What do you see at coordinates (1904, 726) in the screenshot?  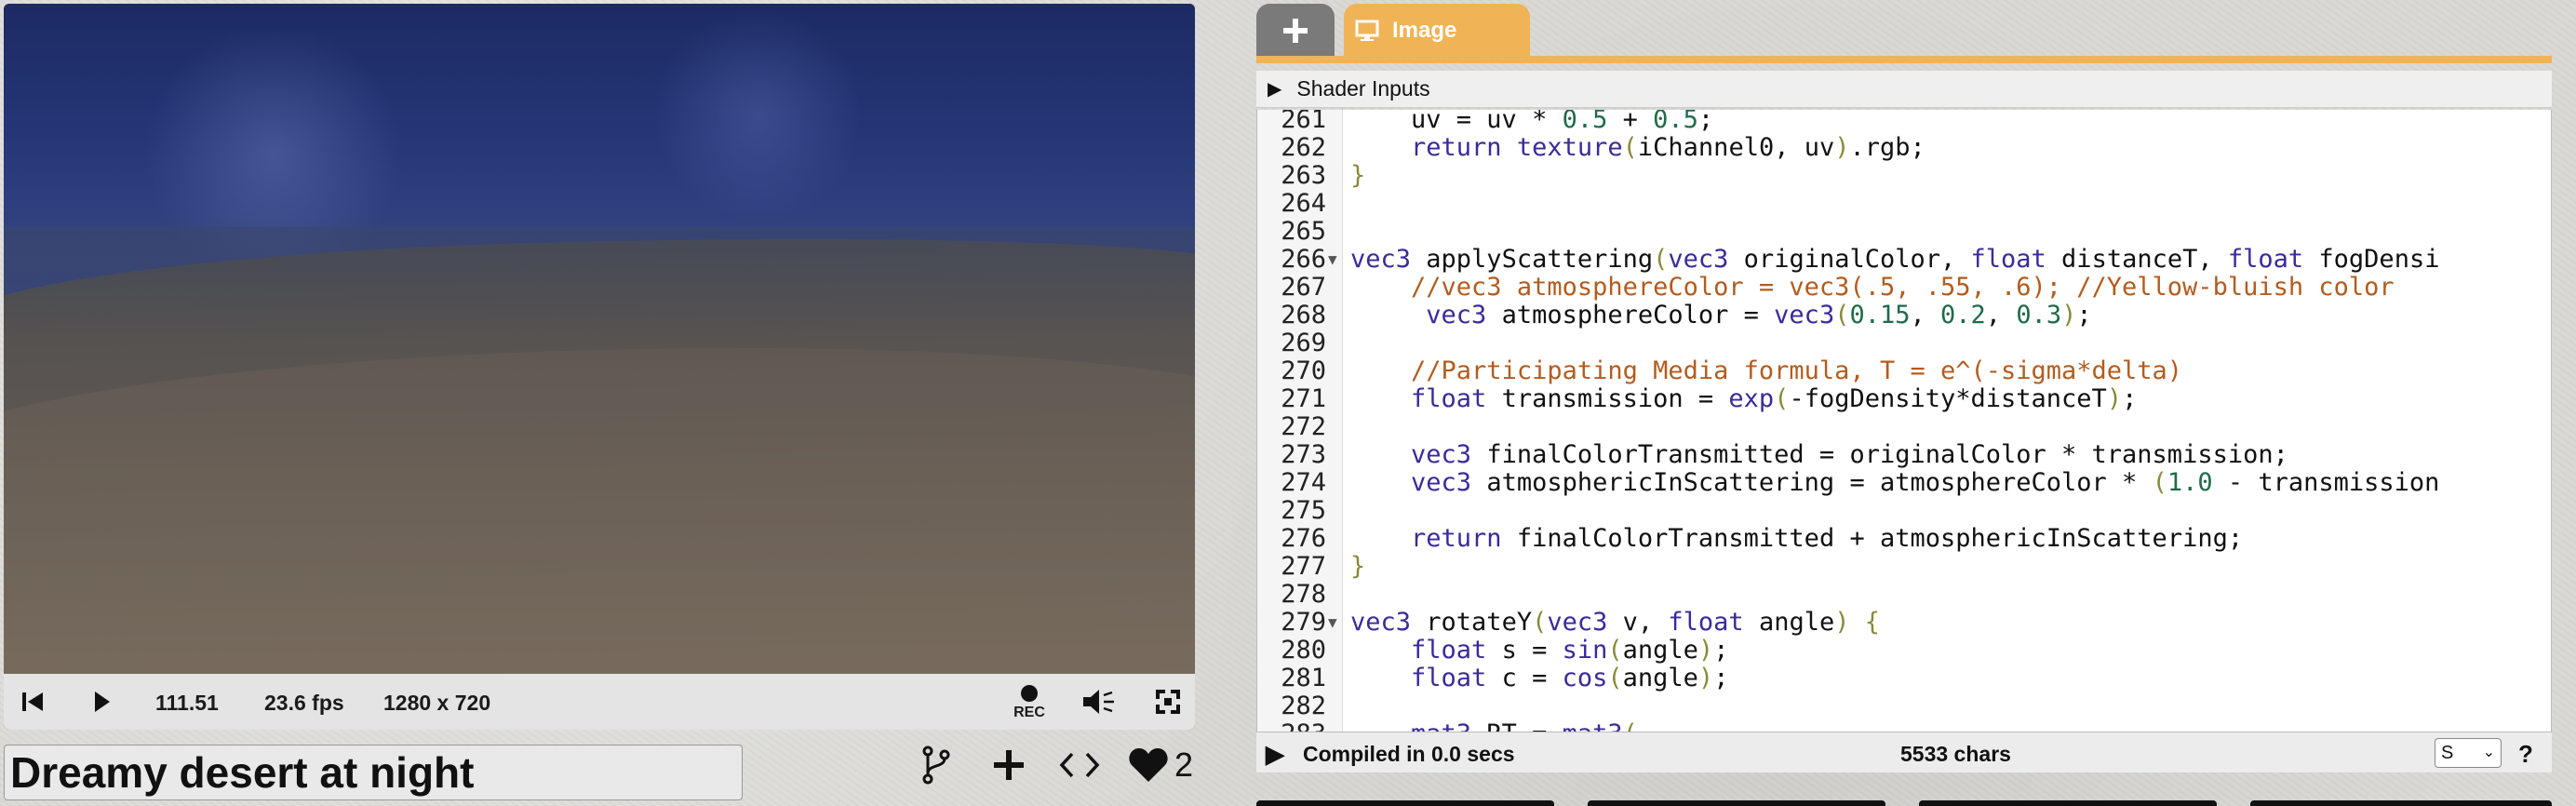 I see `code-line: 283 mat3 RT = mat3(` at bounding box center [1904, 726].